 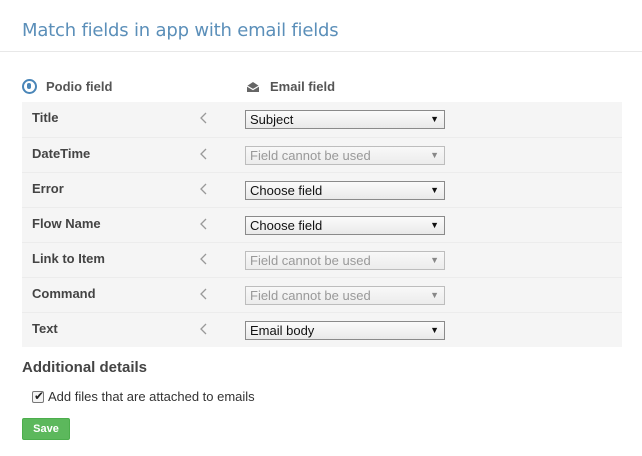 What do you see at coordinates (45, 117) in the screenshot?
I see `podio-field-name: Title` at bounding box center [45, 117].